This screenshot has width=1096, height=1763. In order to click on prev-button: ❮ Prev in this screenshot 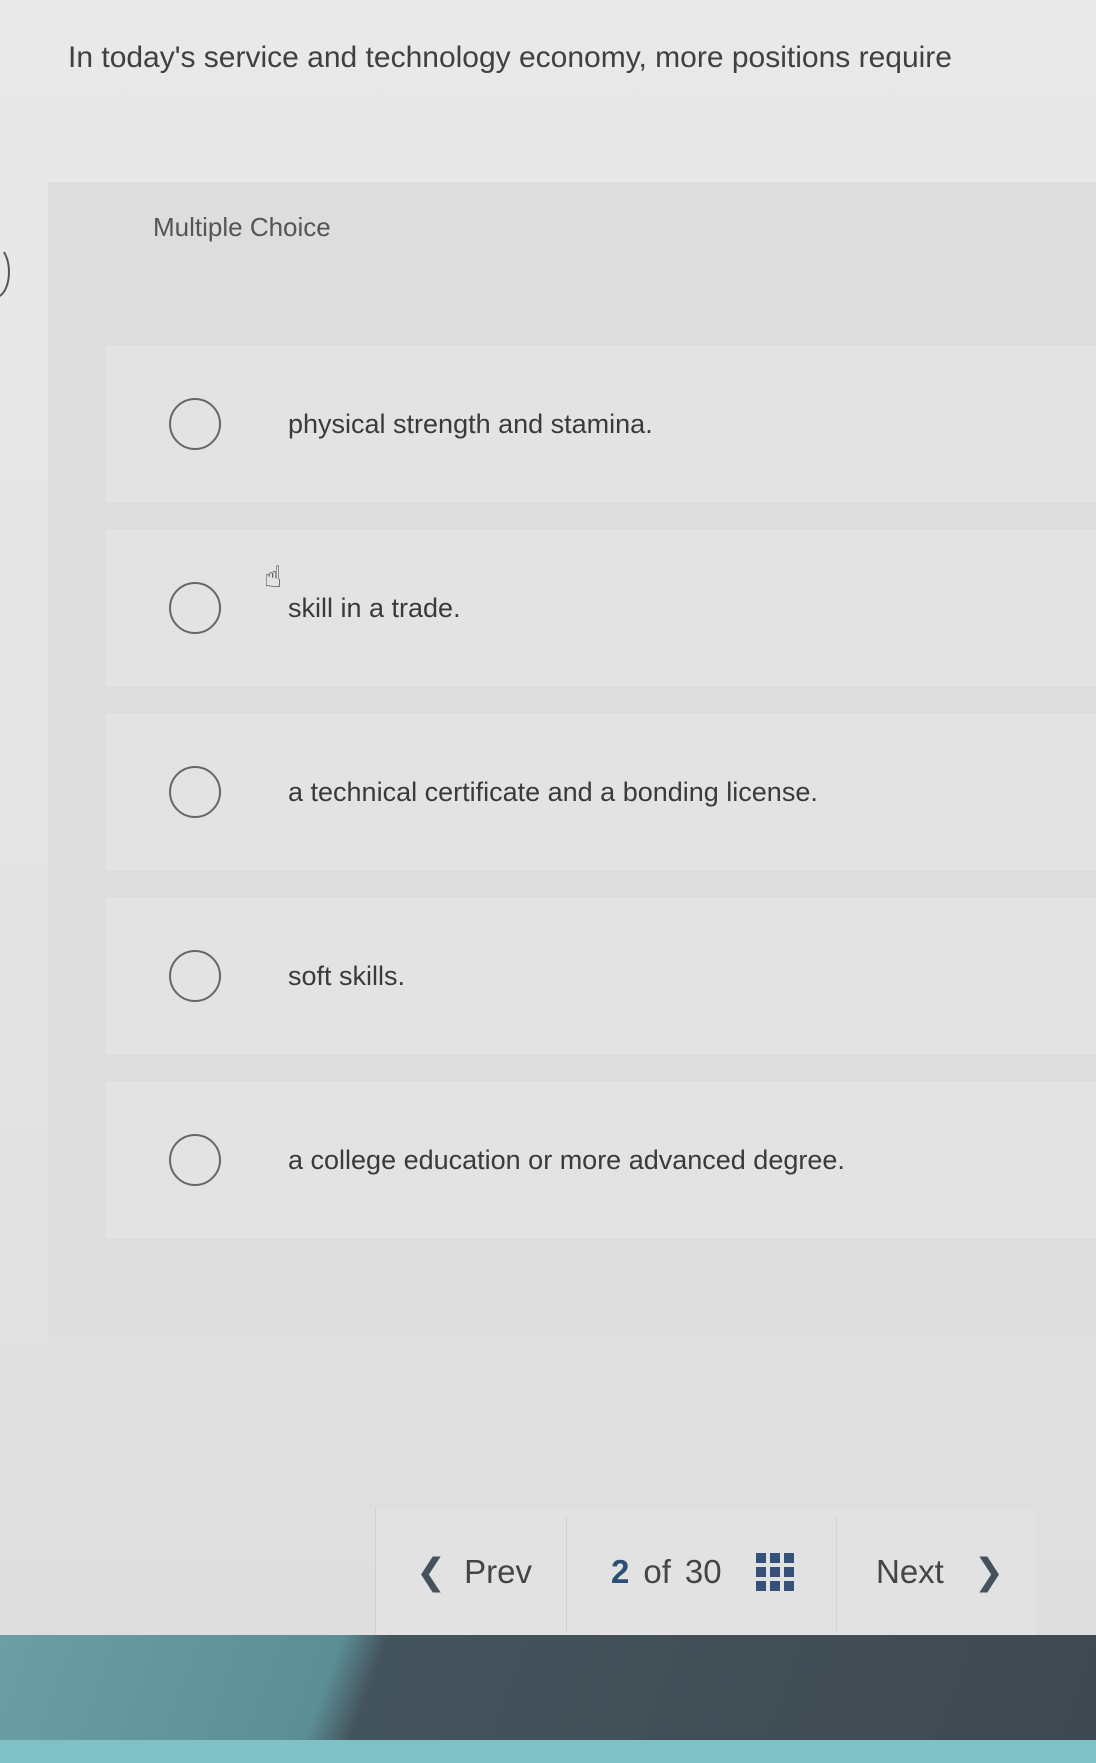, I will do `click(474, 1572)`.